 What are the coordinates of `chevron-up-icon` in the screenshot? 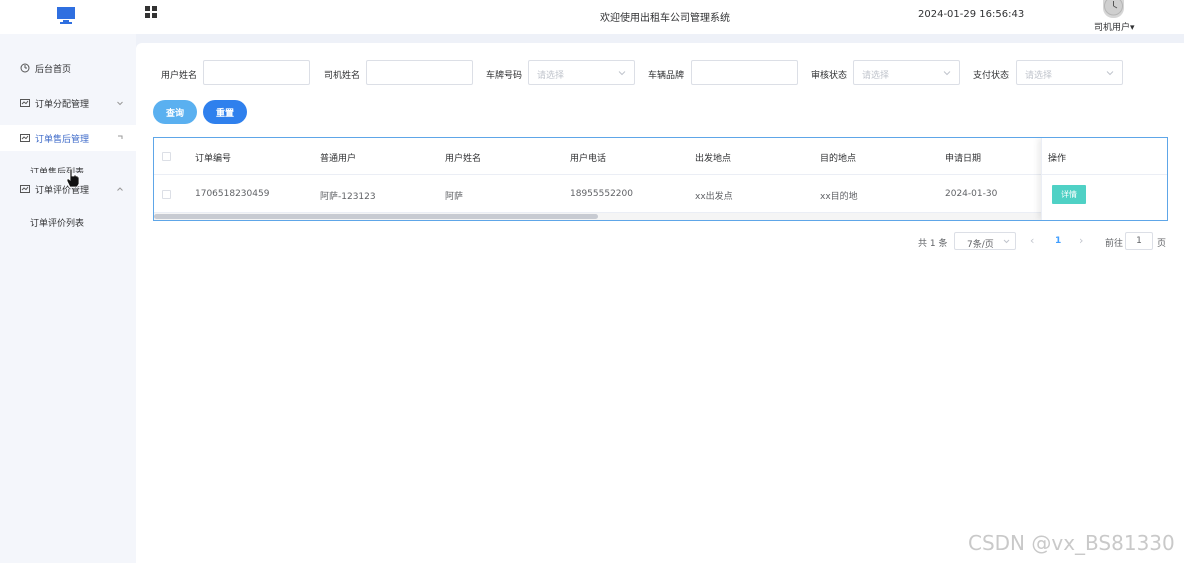 It's located at (120, 189).